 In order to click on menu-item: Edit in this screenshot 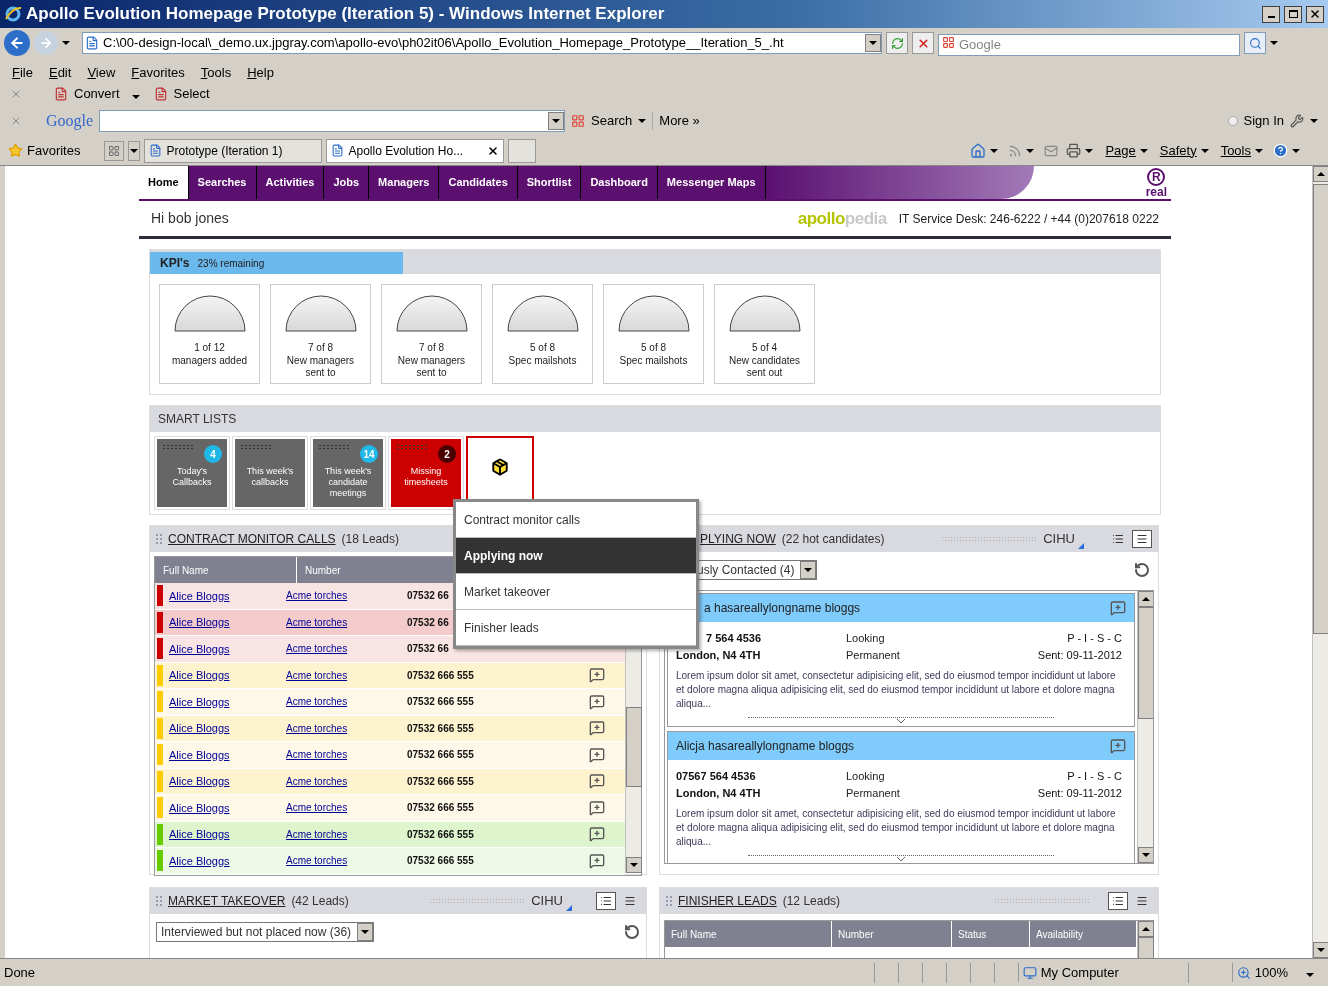, I will do `click(60, 73)`.